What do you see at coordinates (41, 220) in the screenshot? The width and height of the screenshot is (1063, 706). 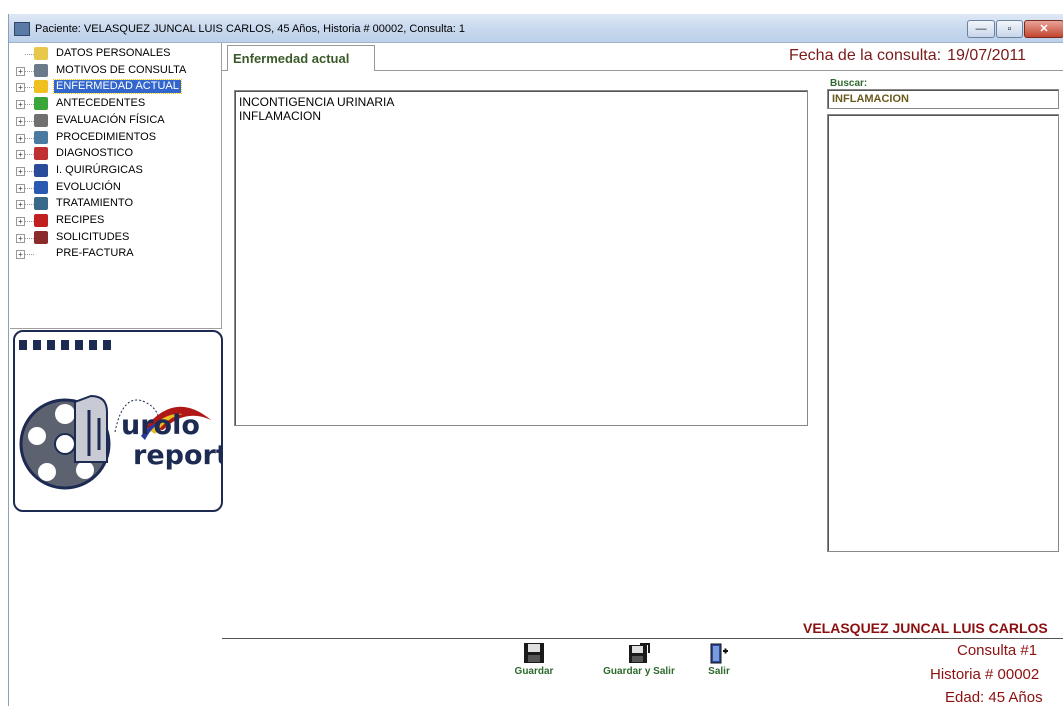 I see `apple-red-icon` at bounding box center [41, 220].